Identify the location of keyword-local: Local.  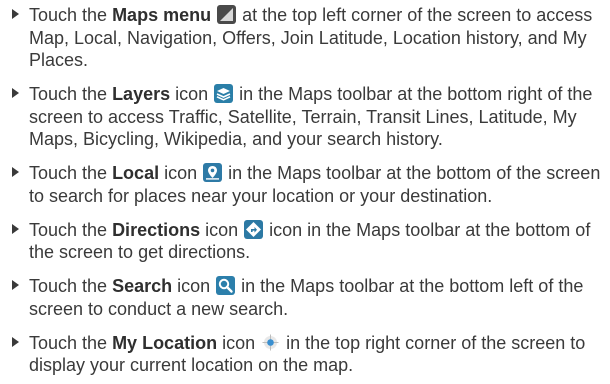
(136, 173).